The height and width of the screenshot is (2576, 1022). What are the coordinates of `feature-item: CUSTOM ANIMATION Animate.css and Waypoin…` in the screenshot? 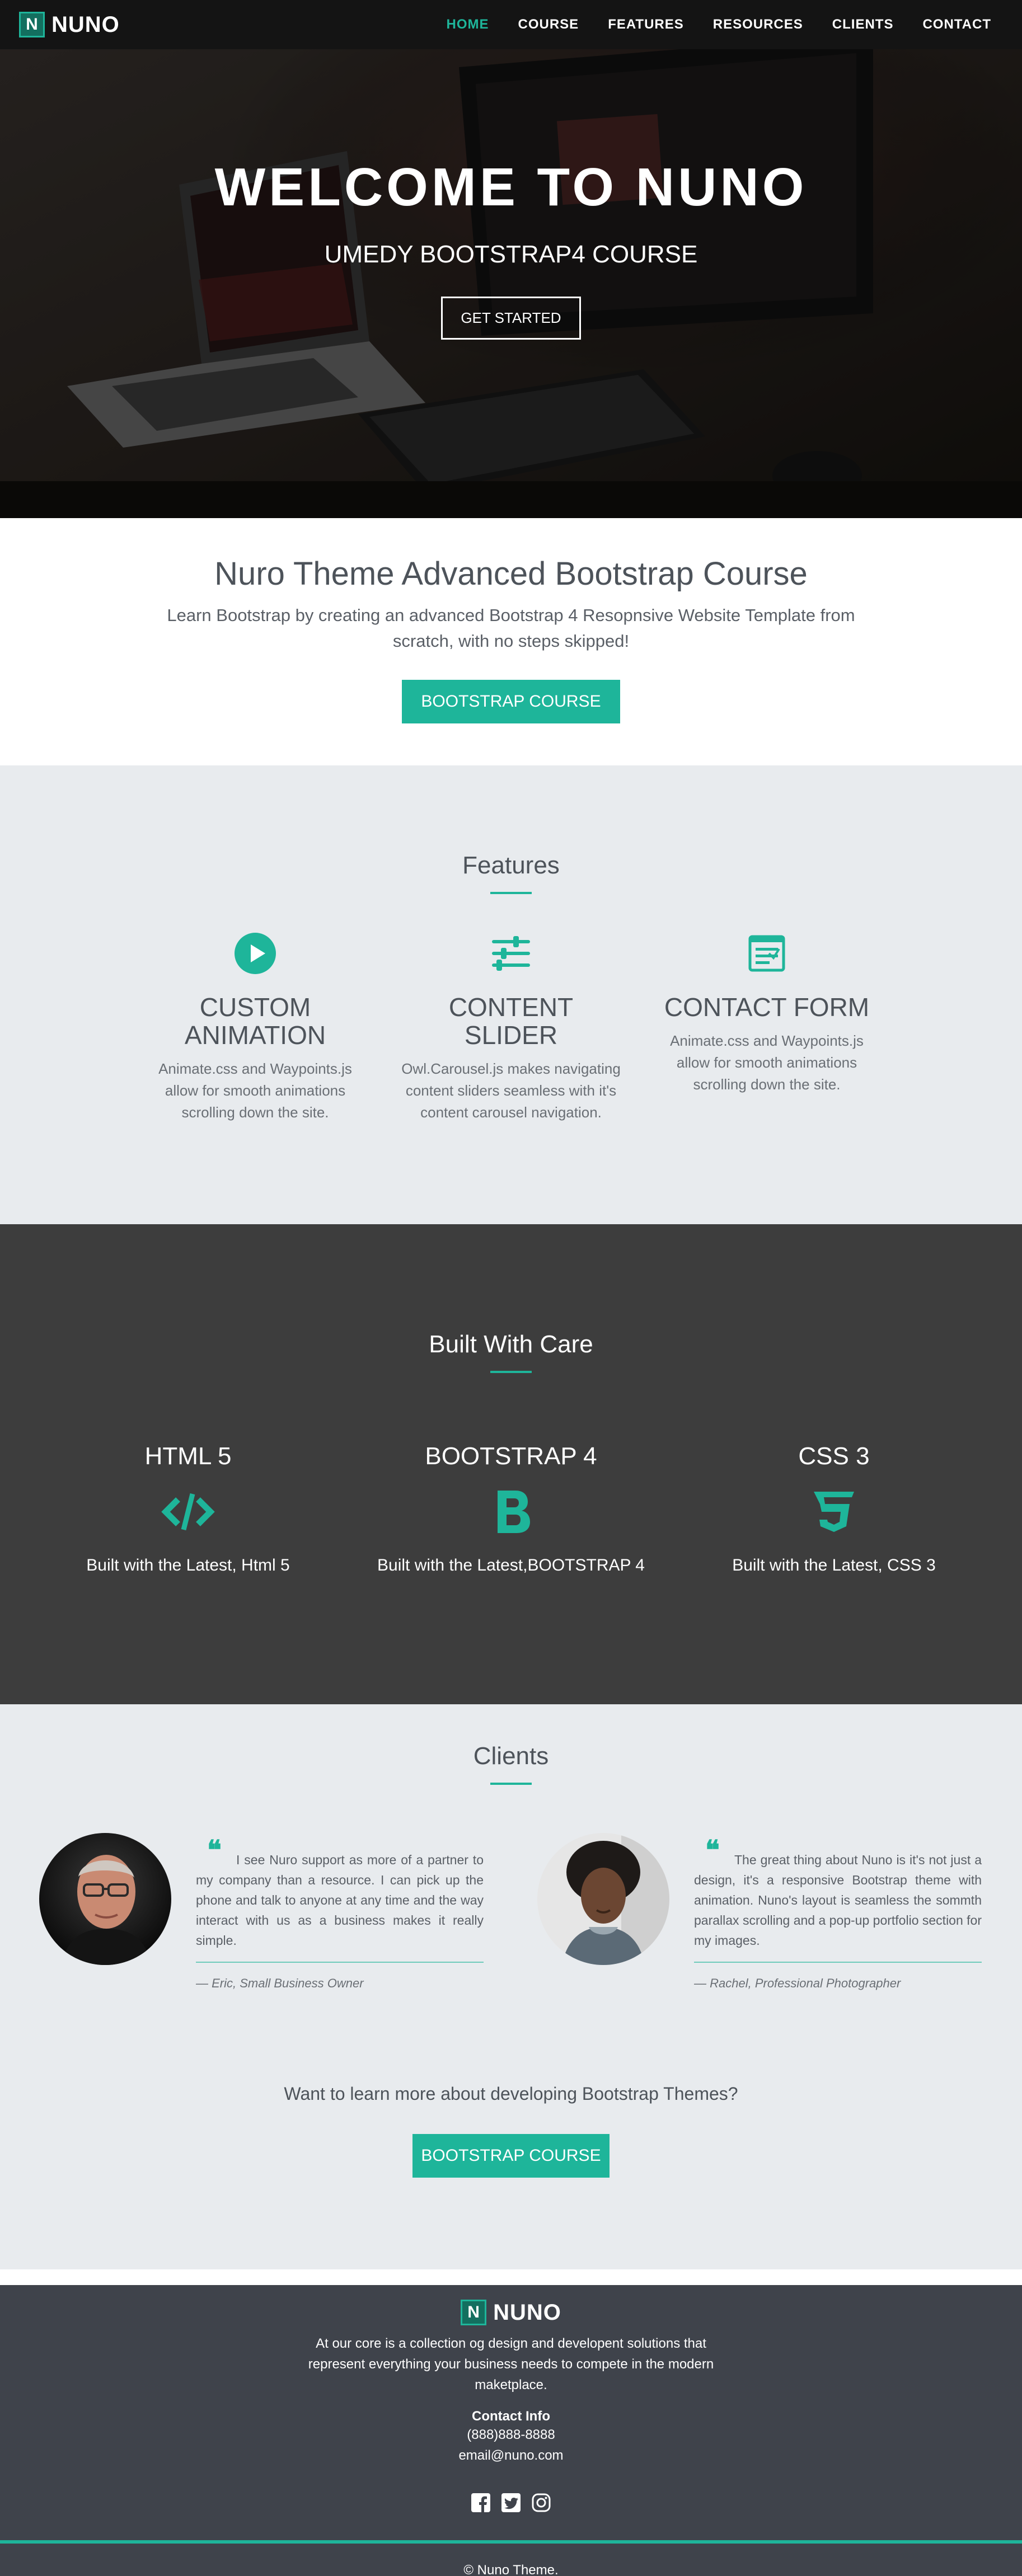 It's located at (255, 1027).